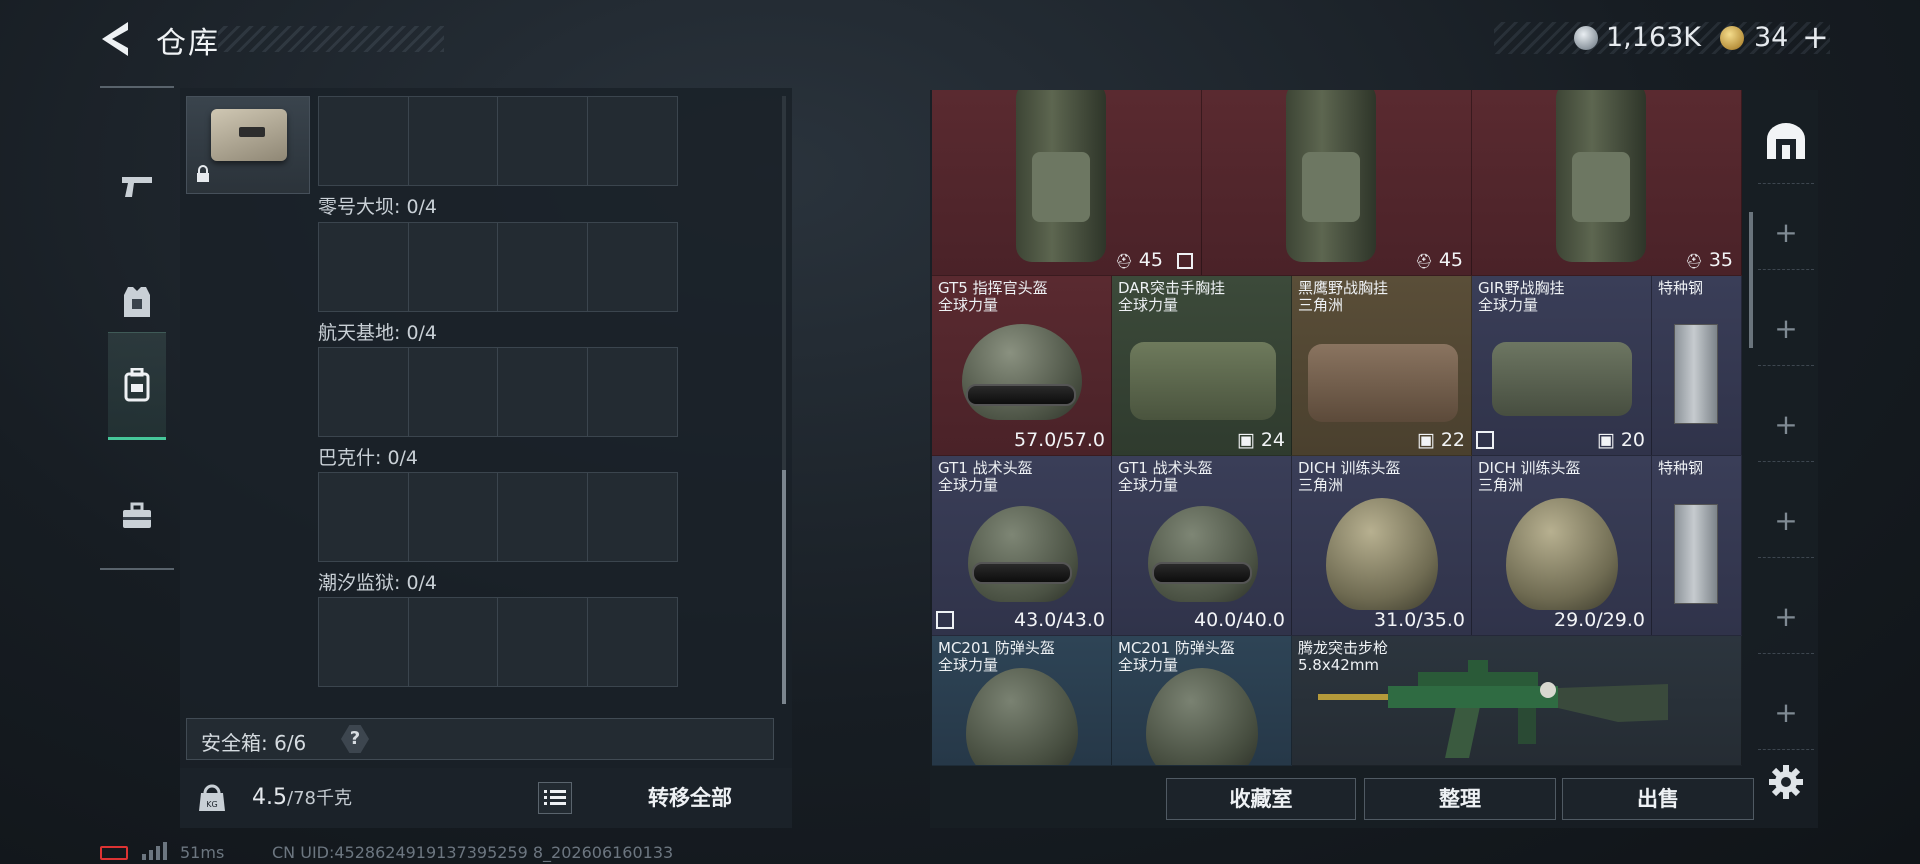  I want to click on list-icon, so click(555, 797).